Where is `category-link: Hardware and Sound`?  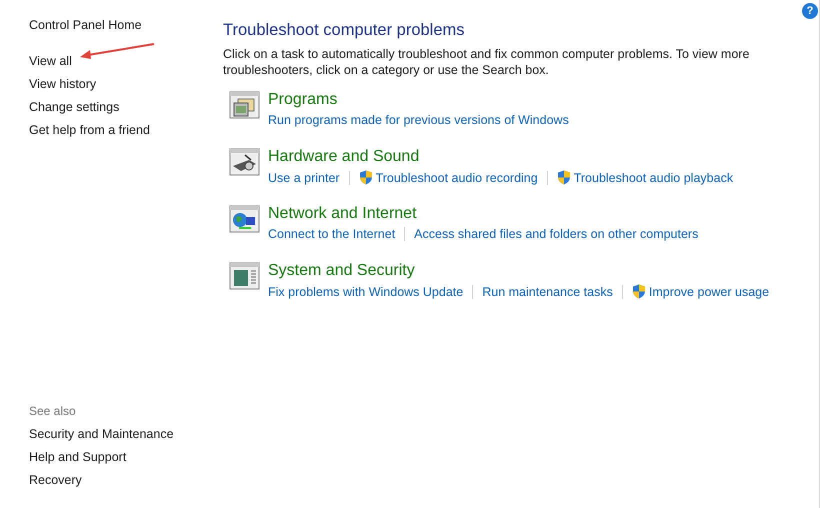 category-link: Hardware and Sound is located at coordinates (501, 157).